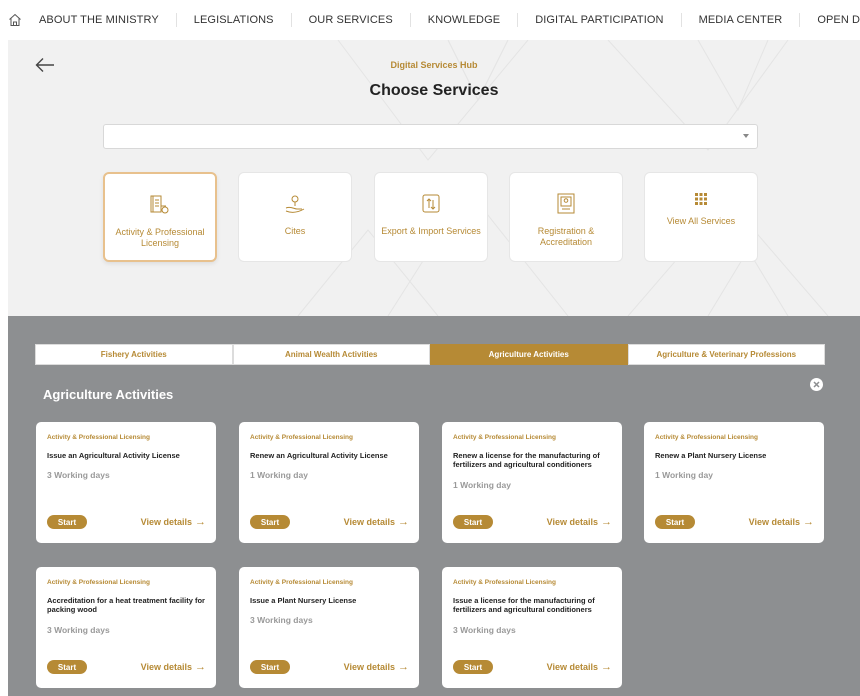  Describe the element at coordinates (99, 20) in the screenshot. I see `nav-about-ministry: ABOUT THE MINISTRY` at that location.